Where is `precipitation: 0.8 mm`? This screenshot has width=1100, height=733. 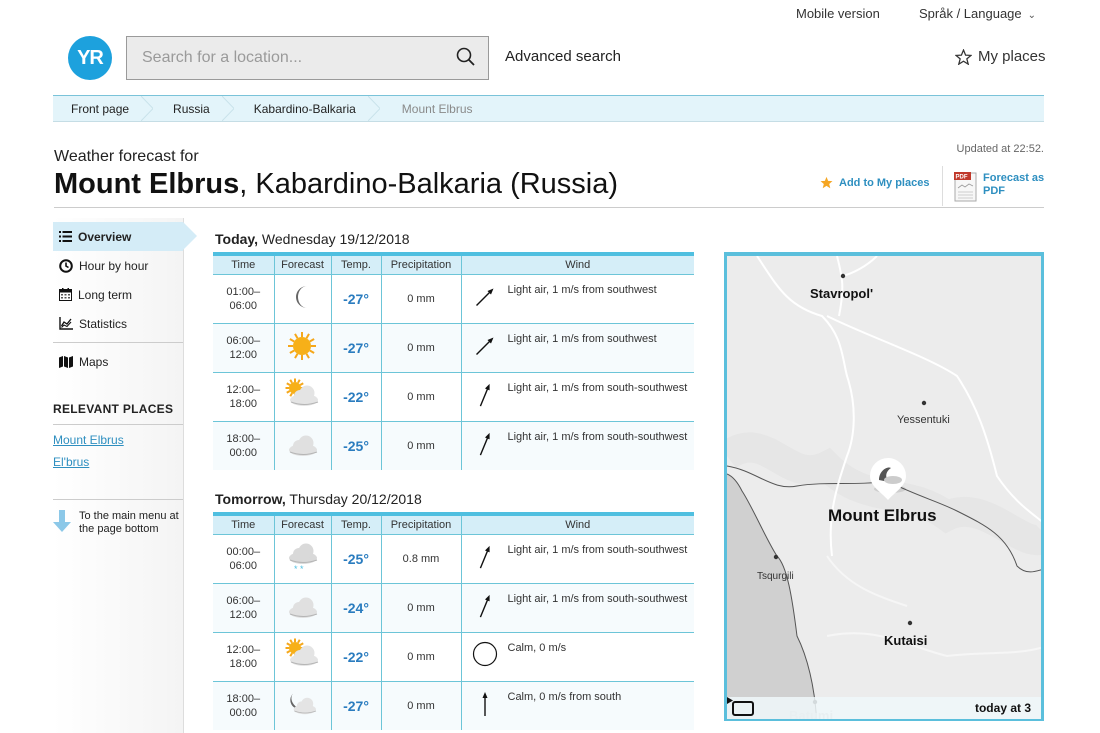 precipitation: 0.8 mm is located at coordinates (421, 558).